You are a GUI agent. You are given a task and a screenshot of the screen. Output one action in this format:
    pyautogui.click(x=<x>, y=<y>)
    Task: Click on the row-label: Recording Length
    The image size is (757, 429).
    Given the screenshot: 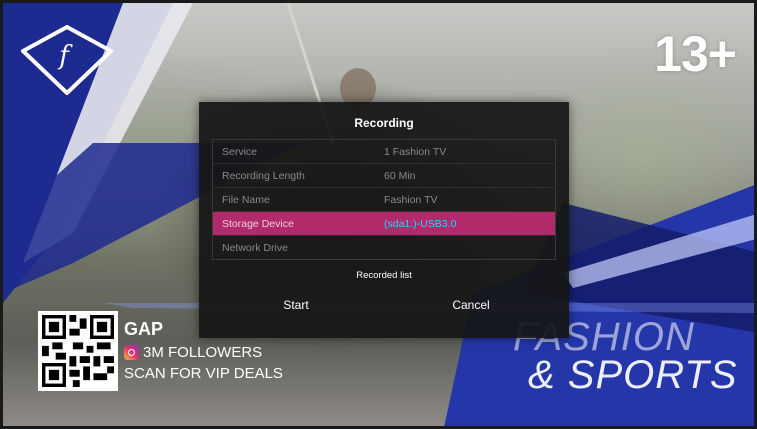 What is the action you would take?
    pyautogui.click(x=263, y=175)
    